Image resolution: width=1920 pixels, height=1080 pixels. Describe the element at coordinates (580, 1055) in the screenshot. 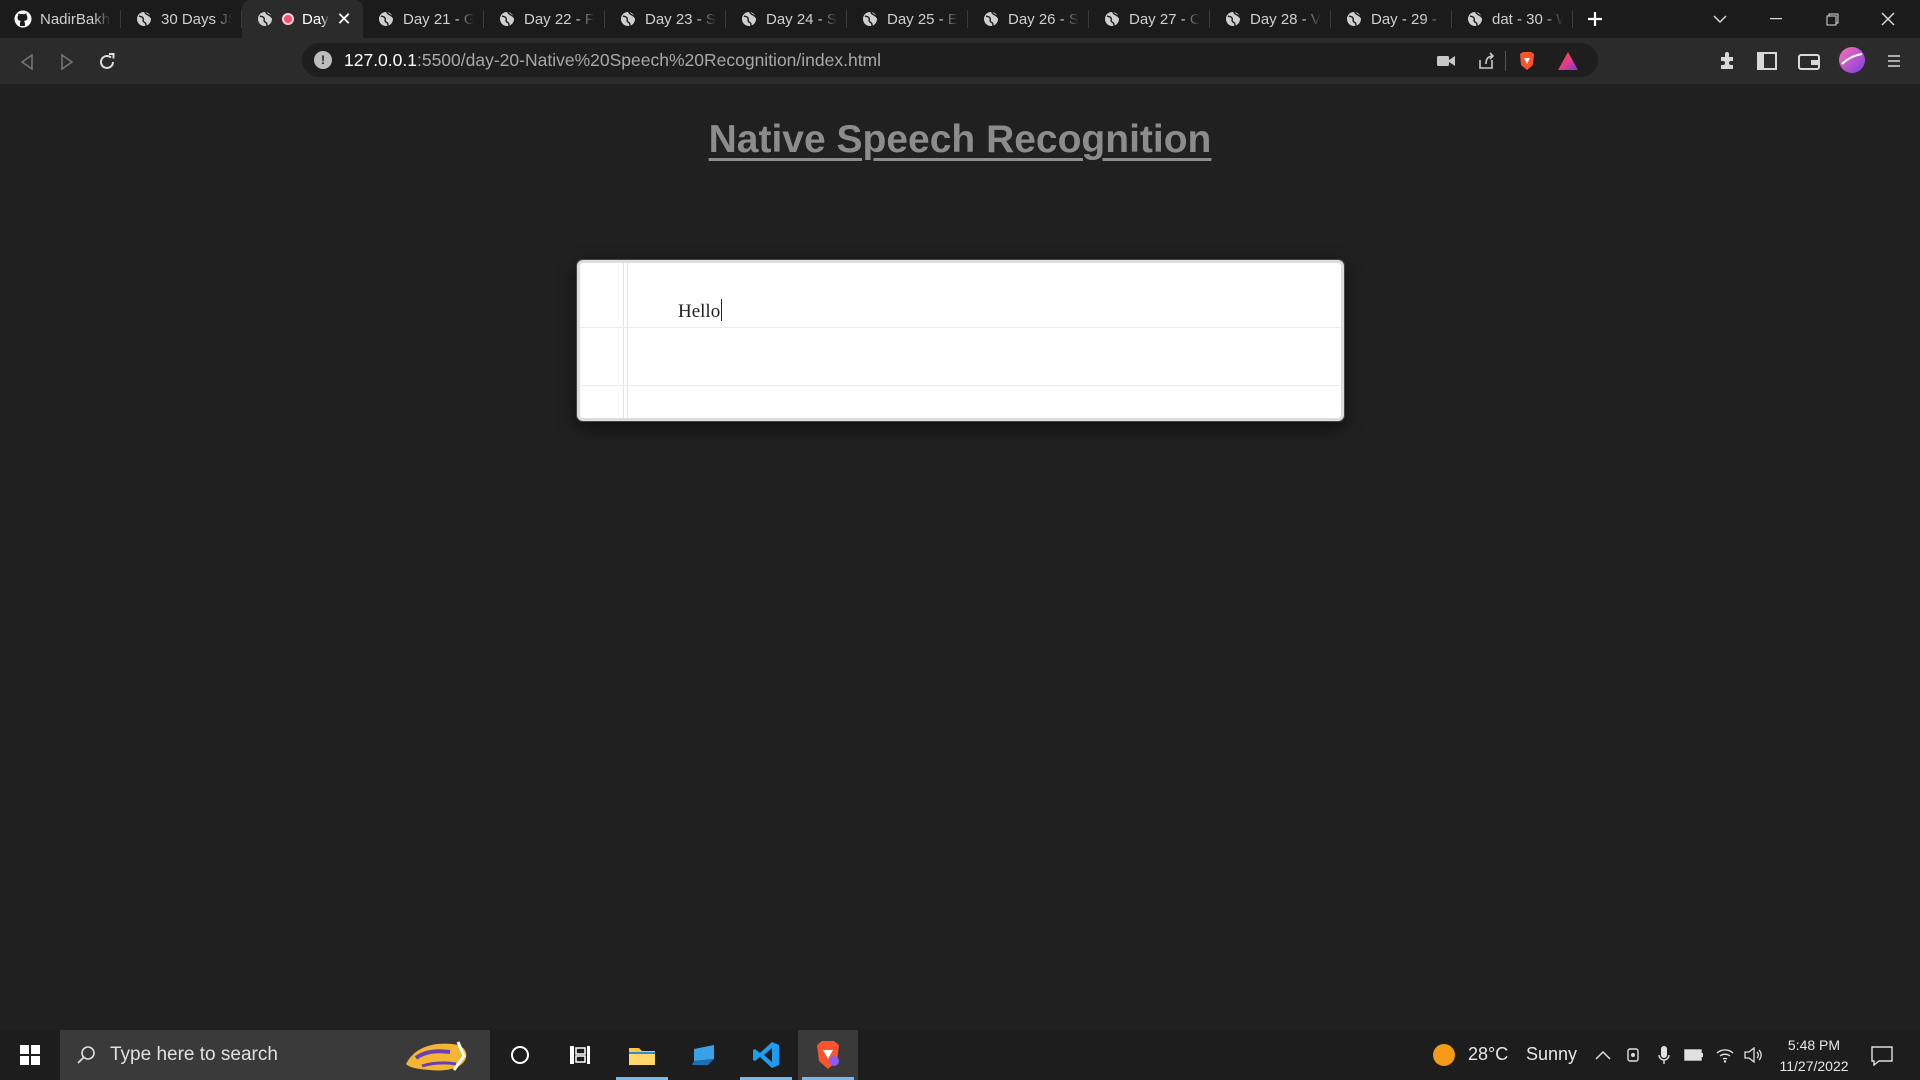

I see `task-view-button` at that location.